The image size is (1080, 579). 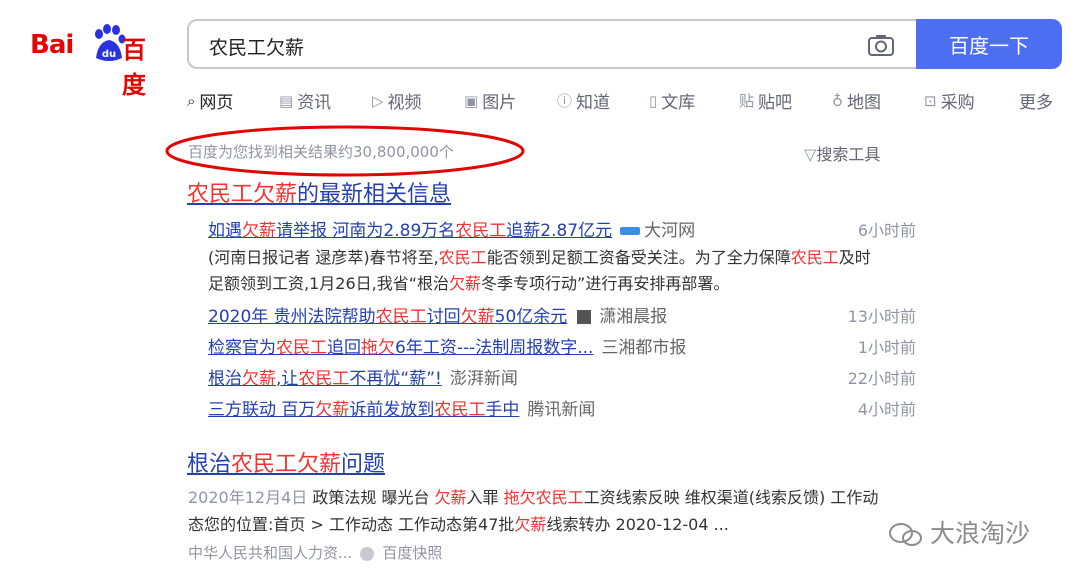 I want to click on tab-zhidao: ⓘ 知道, so click(x=583, y=100).